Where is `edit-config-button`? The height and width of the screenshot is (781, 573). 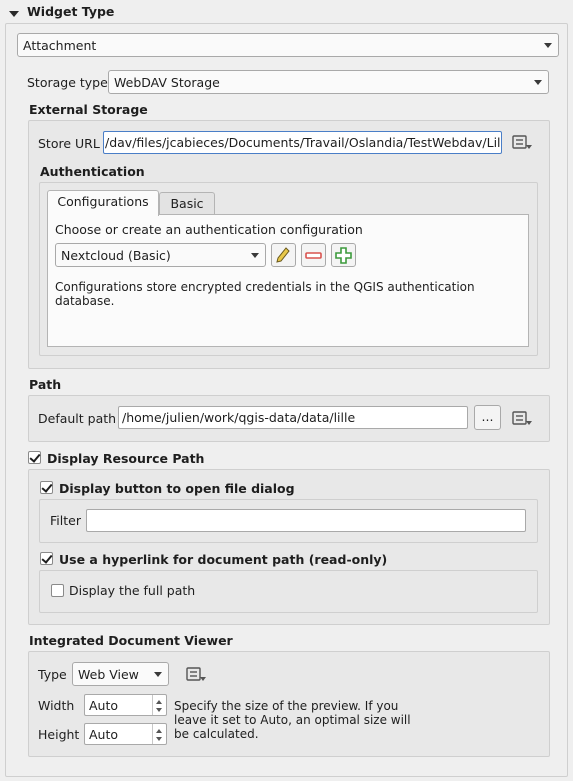 edit-config-button is located at coordinates (283, 255).